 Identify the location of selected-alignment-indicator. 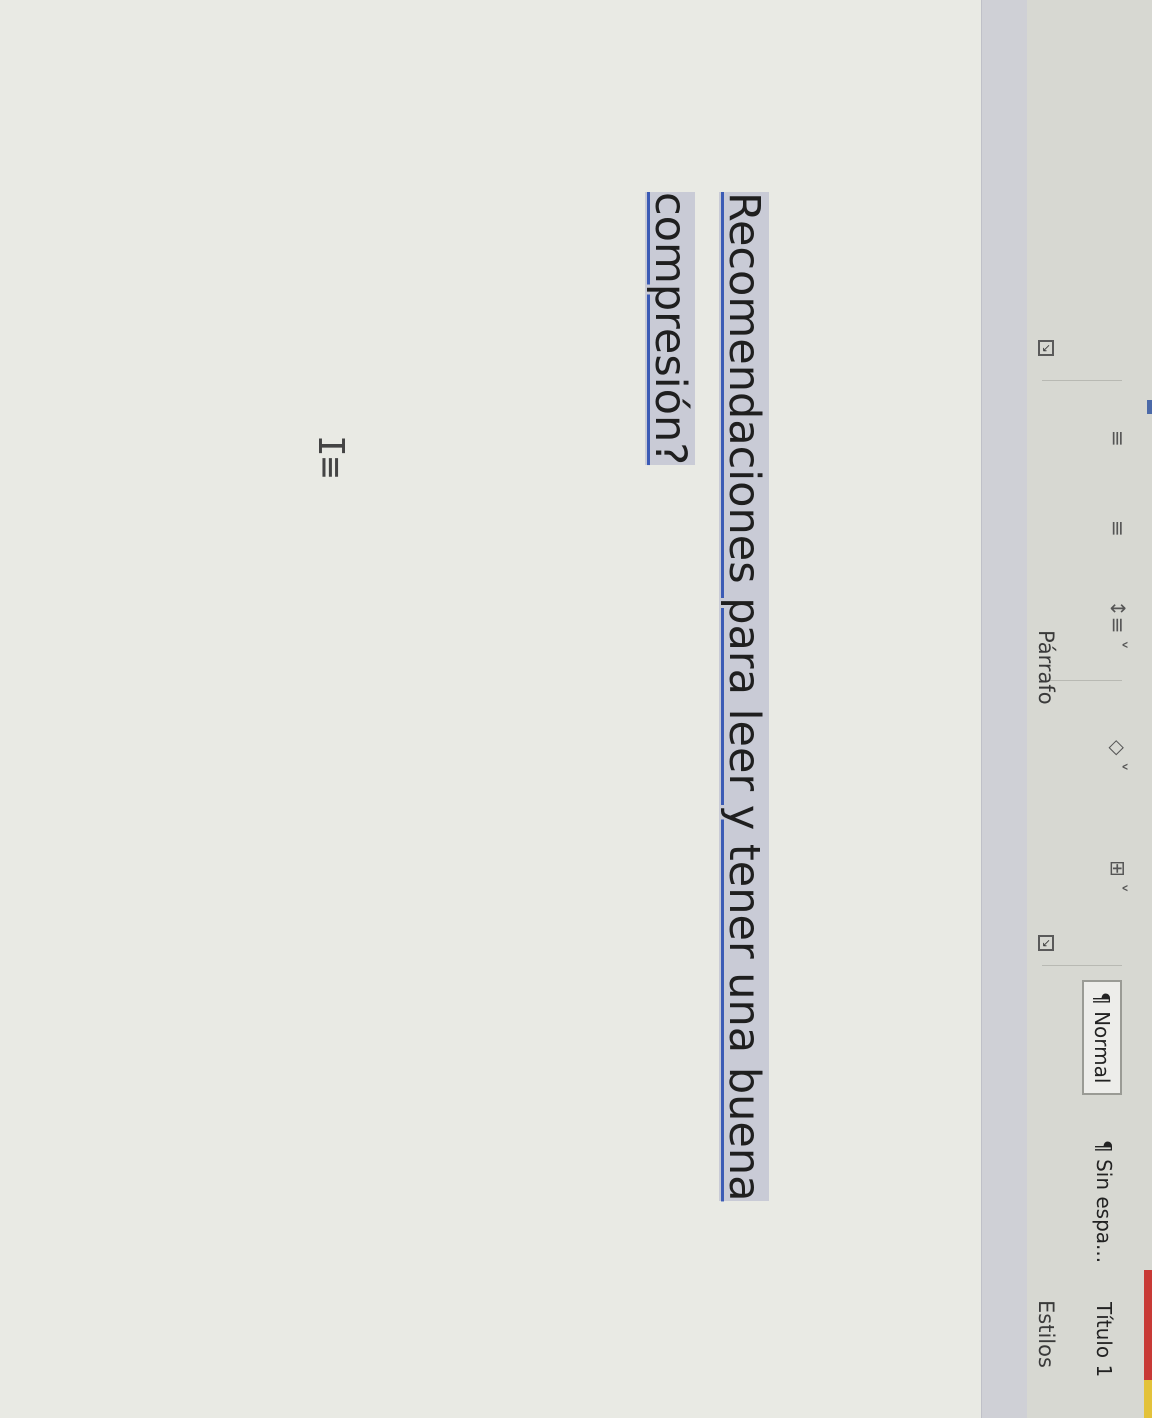
(1149, 407).